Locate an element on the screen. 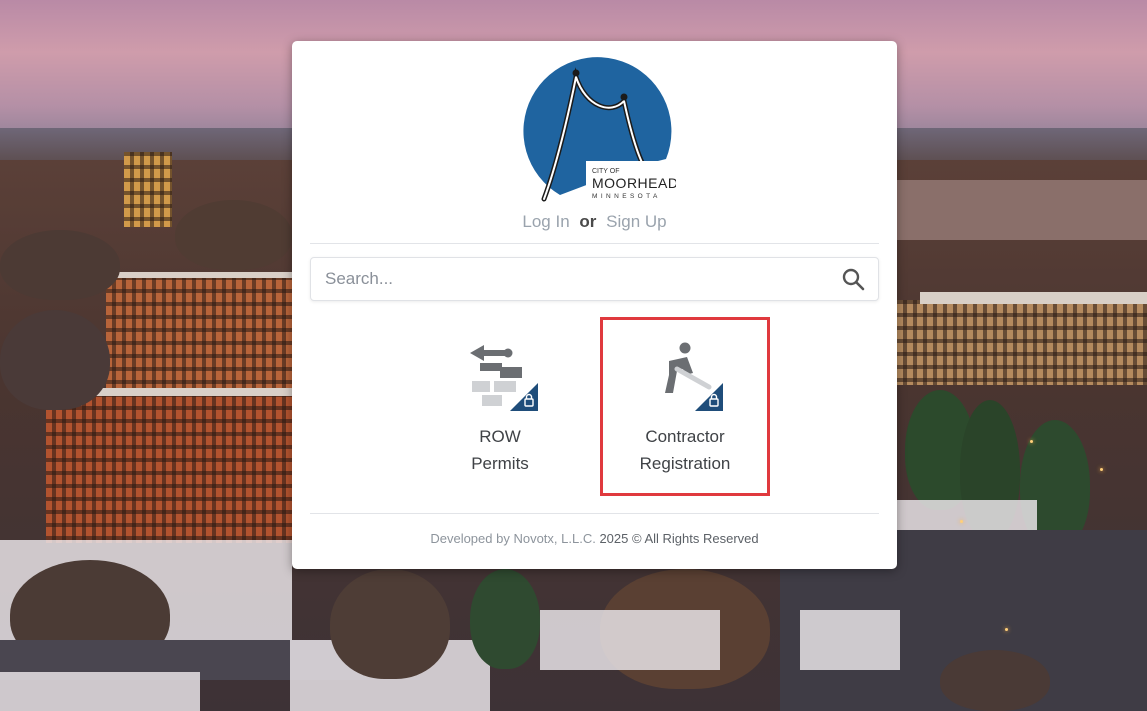  footer-developed-by: Developed by Novotx, L.L.C. is located at coordinates (513, 538).